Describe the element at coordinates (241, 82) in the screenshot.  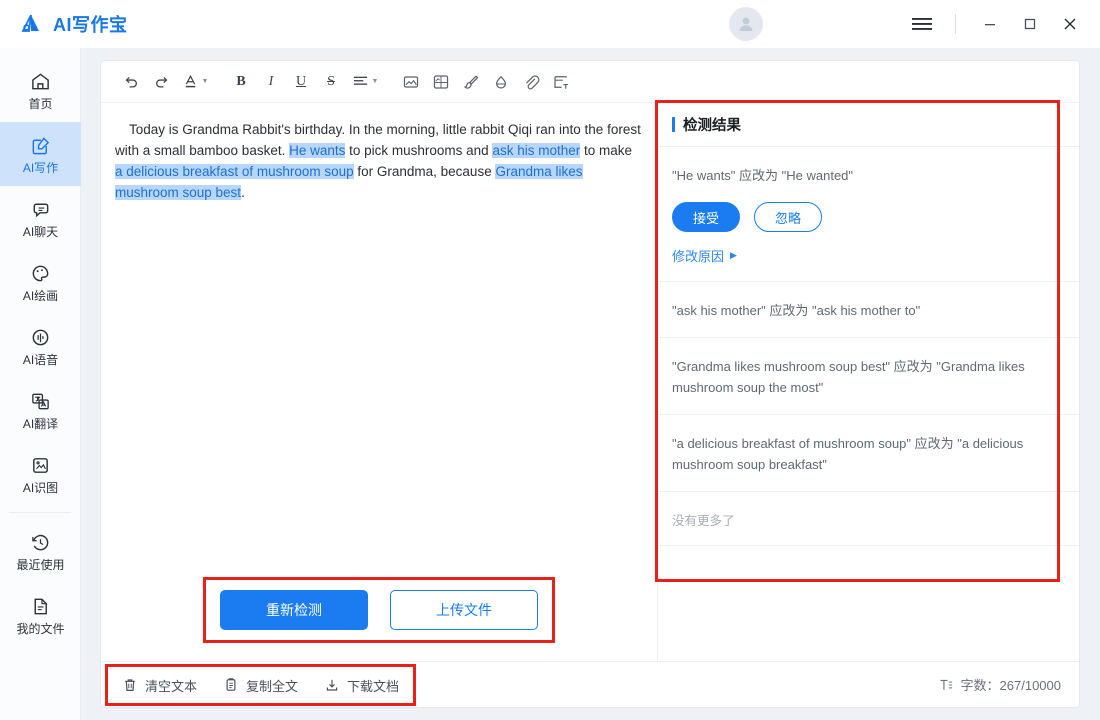
I see `bold-icon: B` at that location.